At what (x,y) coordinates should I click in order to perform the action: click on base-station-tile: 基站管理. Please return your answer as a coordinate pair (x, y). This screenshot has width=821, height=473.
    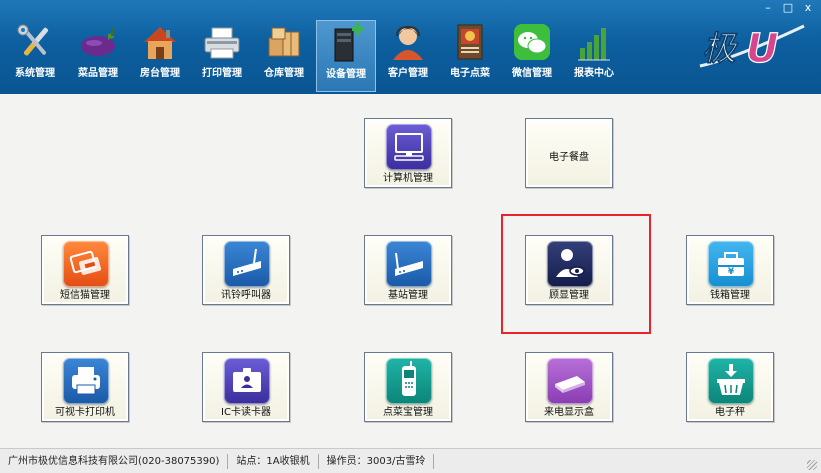
    Looking at the image, I should click on (408, 270).